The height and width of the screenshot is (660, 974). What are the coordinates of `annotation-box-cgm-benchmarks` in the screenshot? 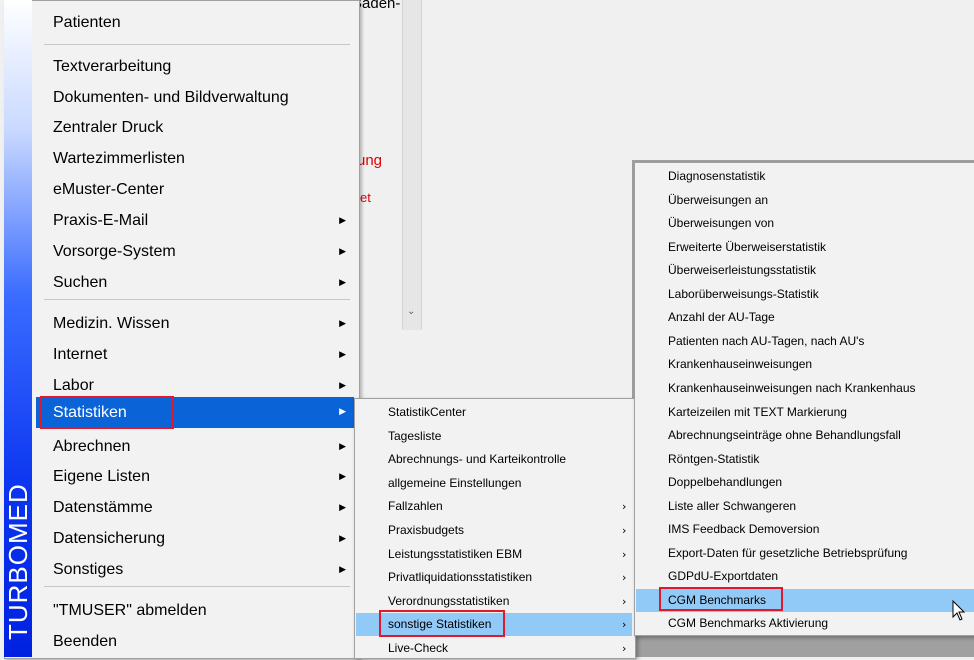 It's located at (721, 599).